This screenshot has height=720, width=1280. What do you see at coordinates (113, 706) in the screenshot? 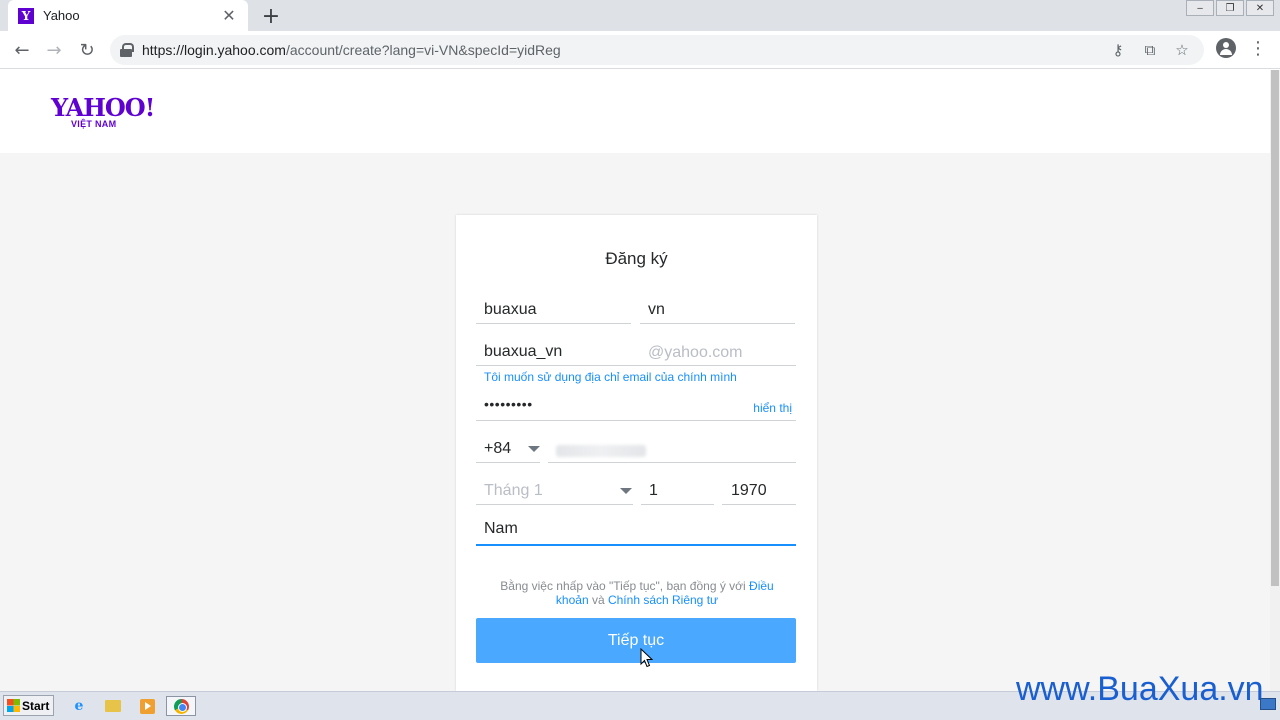
I see `folder-icon` at bounding box center [113, 706].